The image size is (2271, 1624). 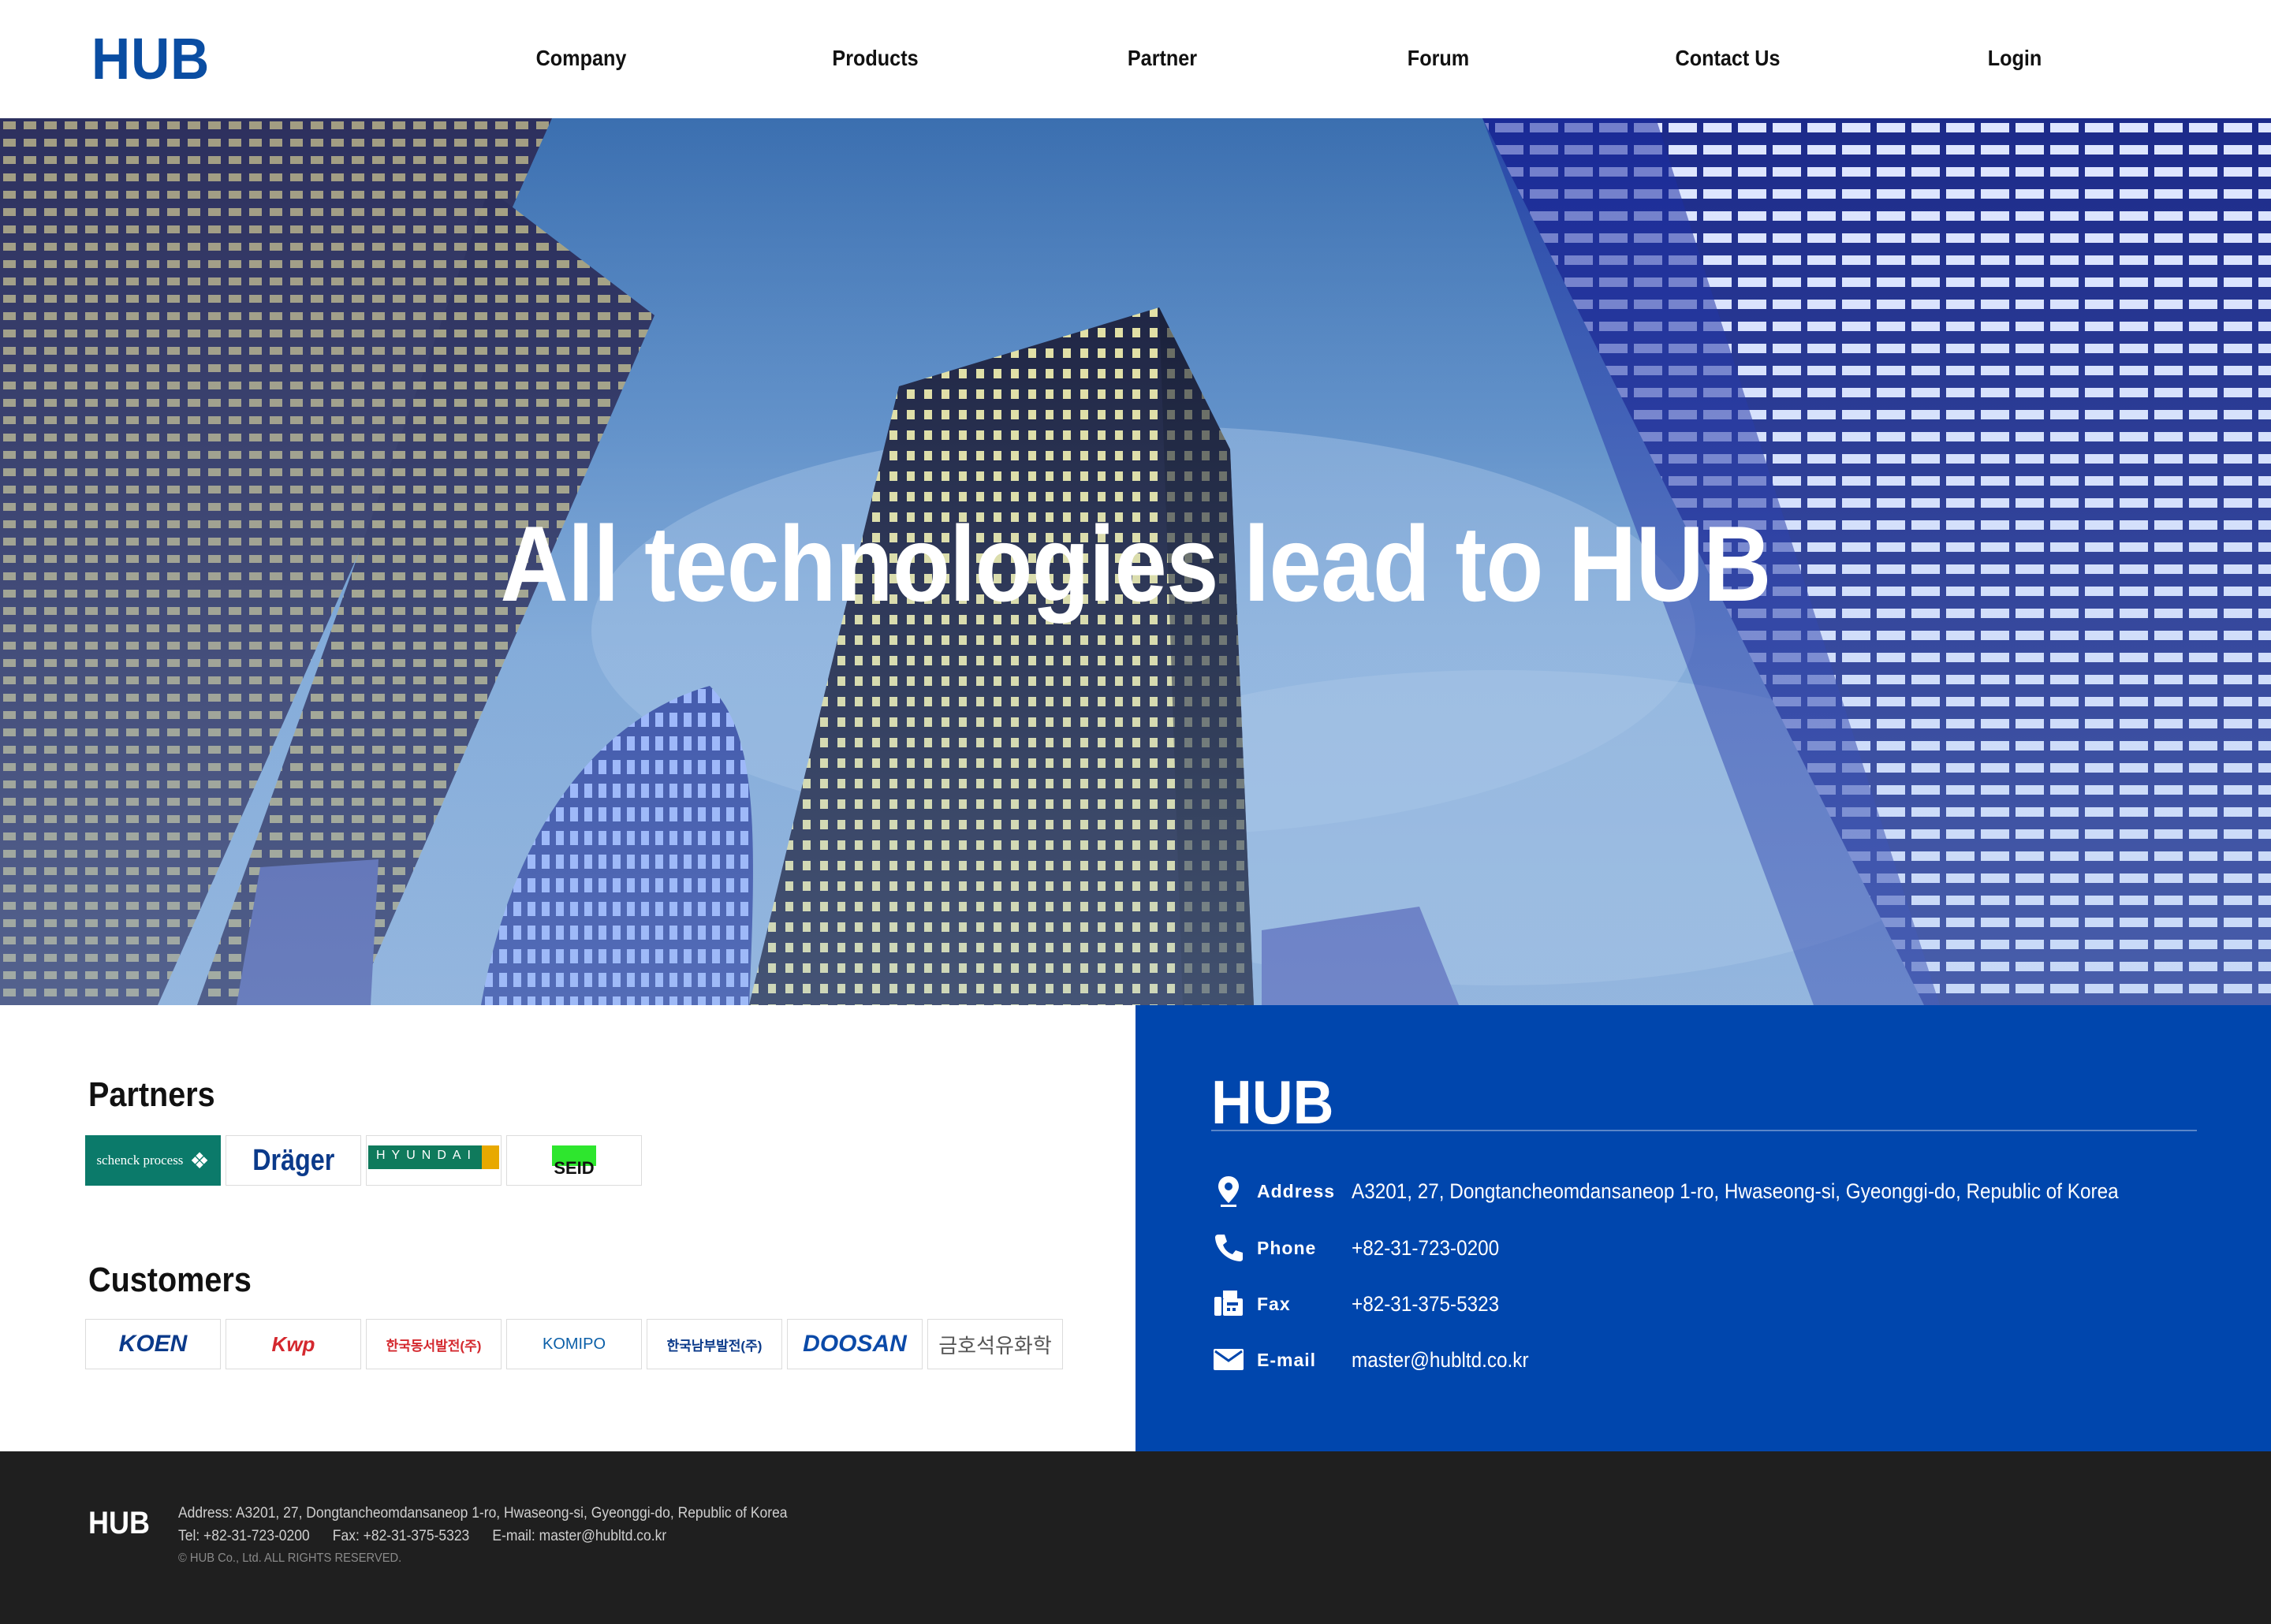 I want to click on customer-logo-kwp: Kwp, so click(x=293, y=1344).